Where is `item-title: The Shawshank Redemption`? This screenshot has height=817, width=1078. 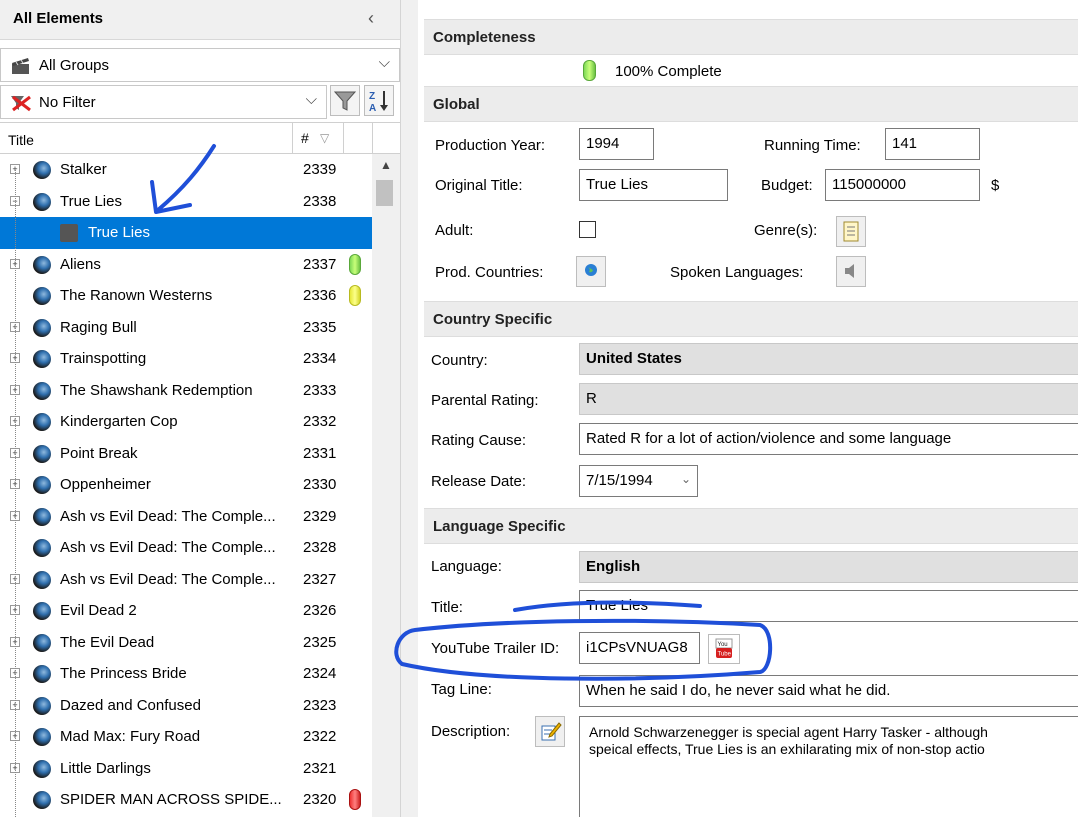
item-title: The Shawshank Redemption is located at coordinates (156, 390).